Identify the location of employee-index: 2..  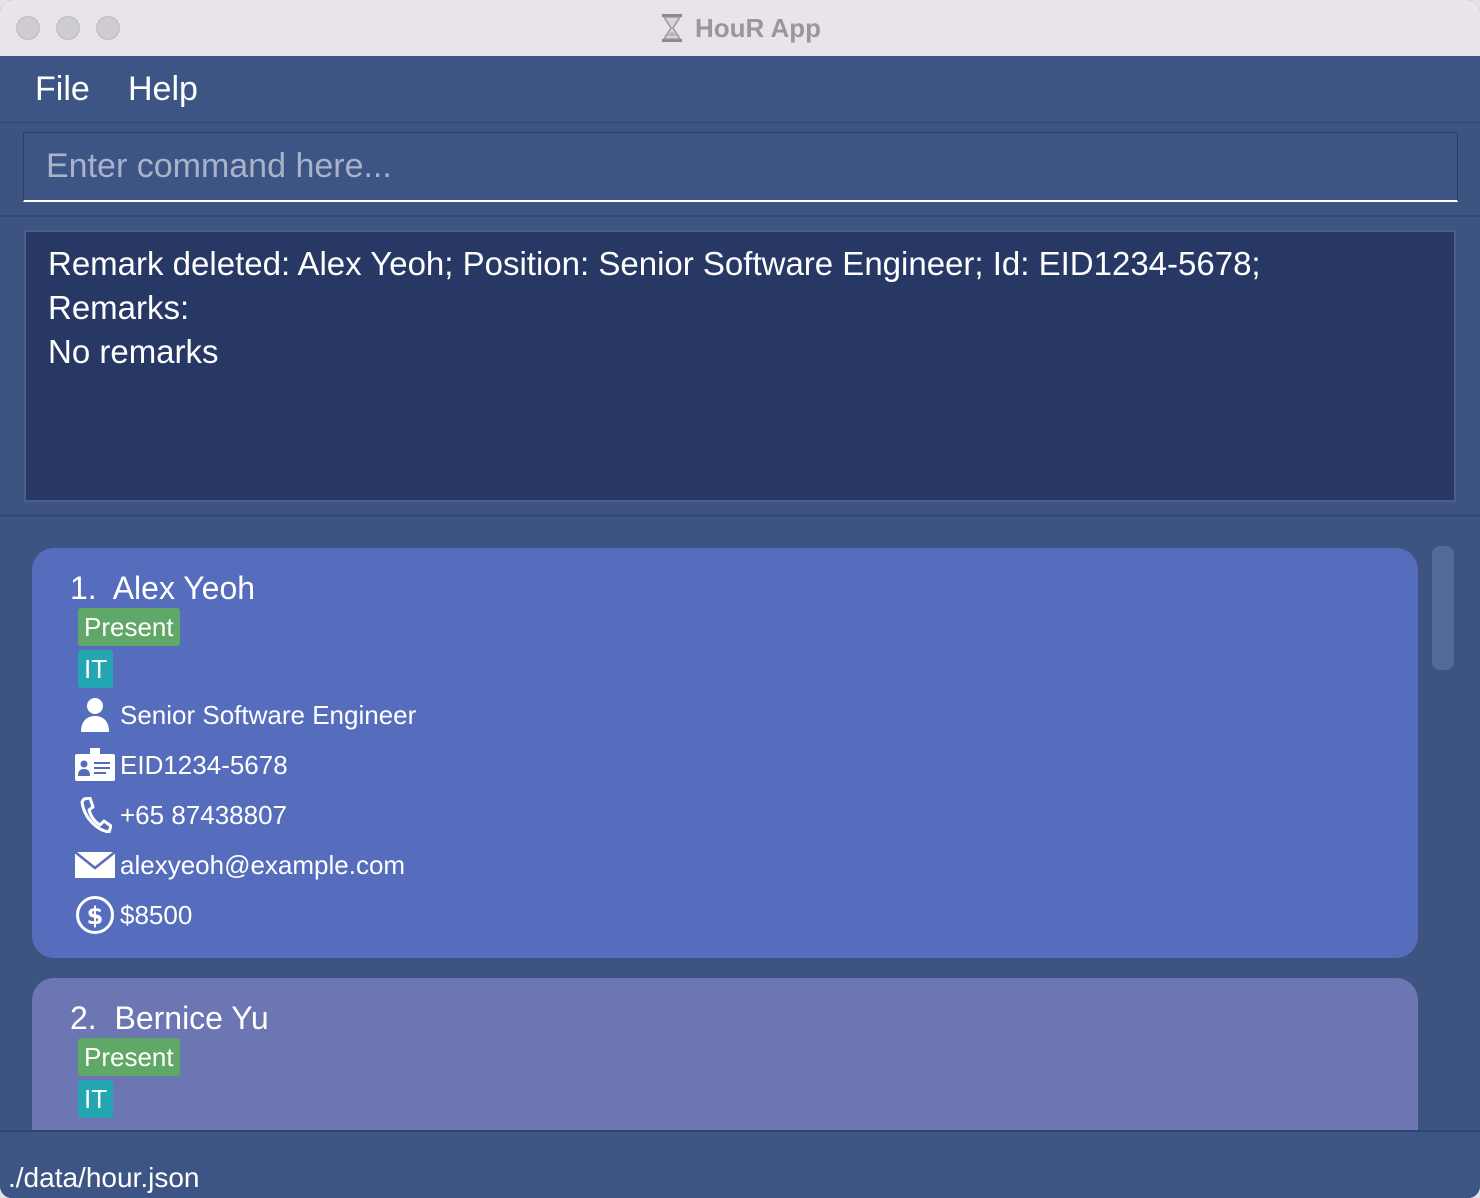
(83, 1018).